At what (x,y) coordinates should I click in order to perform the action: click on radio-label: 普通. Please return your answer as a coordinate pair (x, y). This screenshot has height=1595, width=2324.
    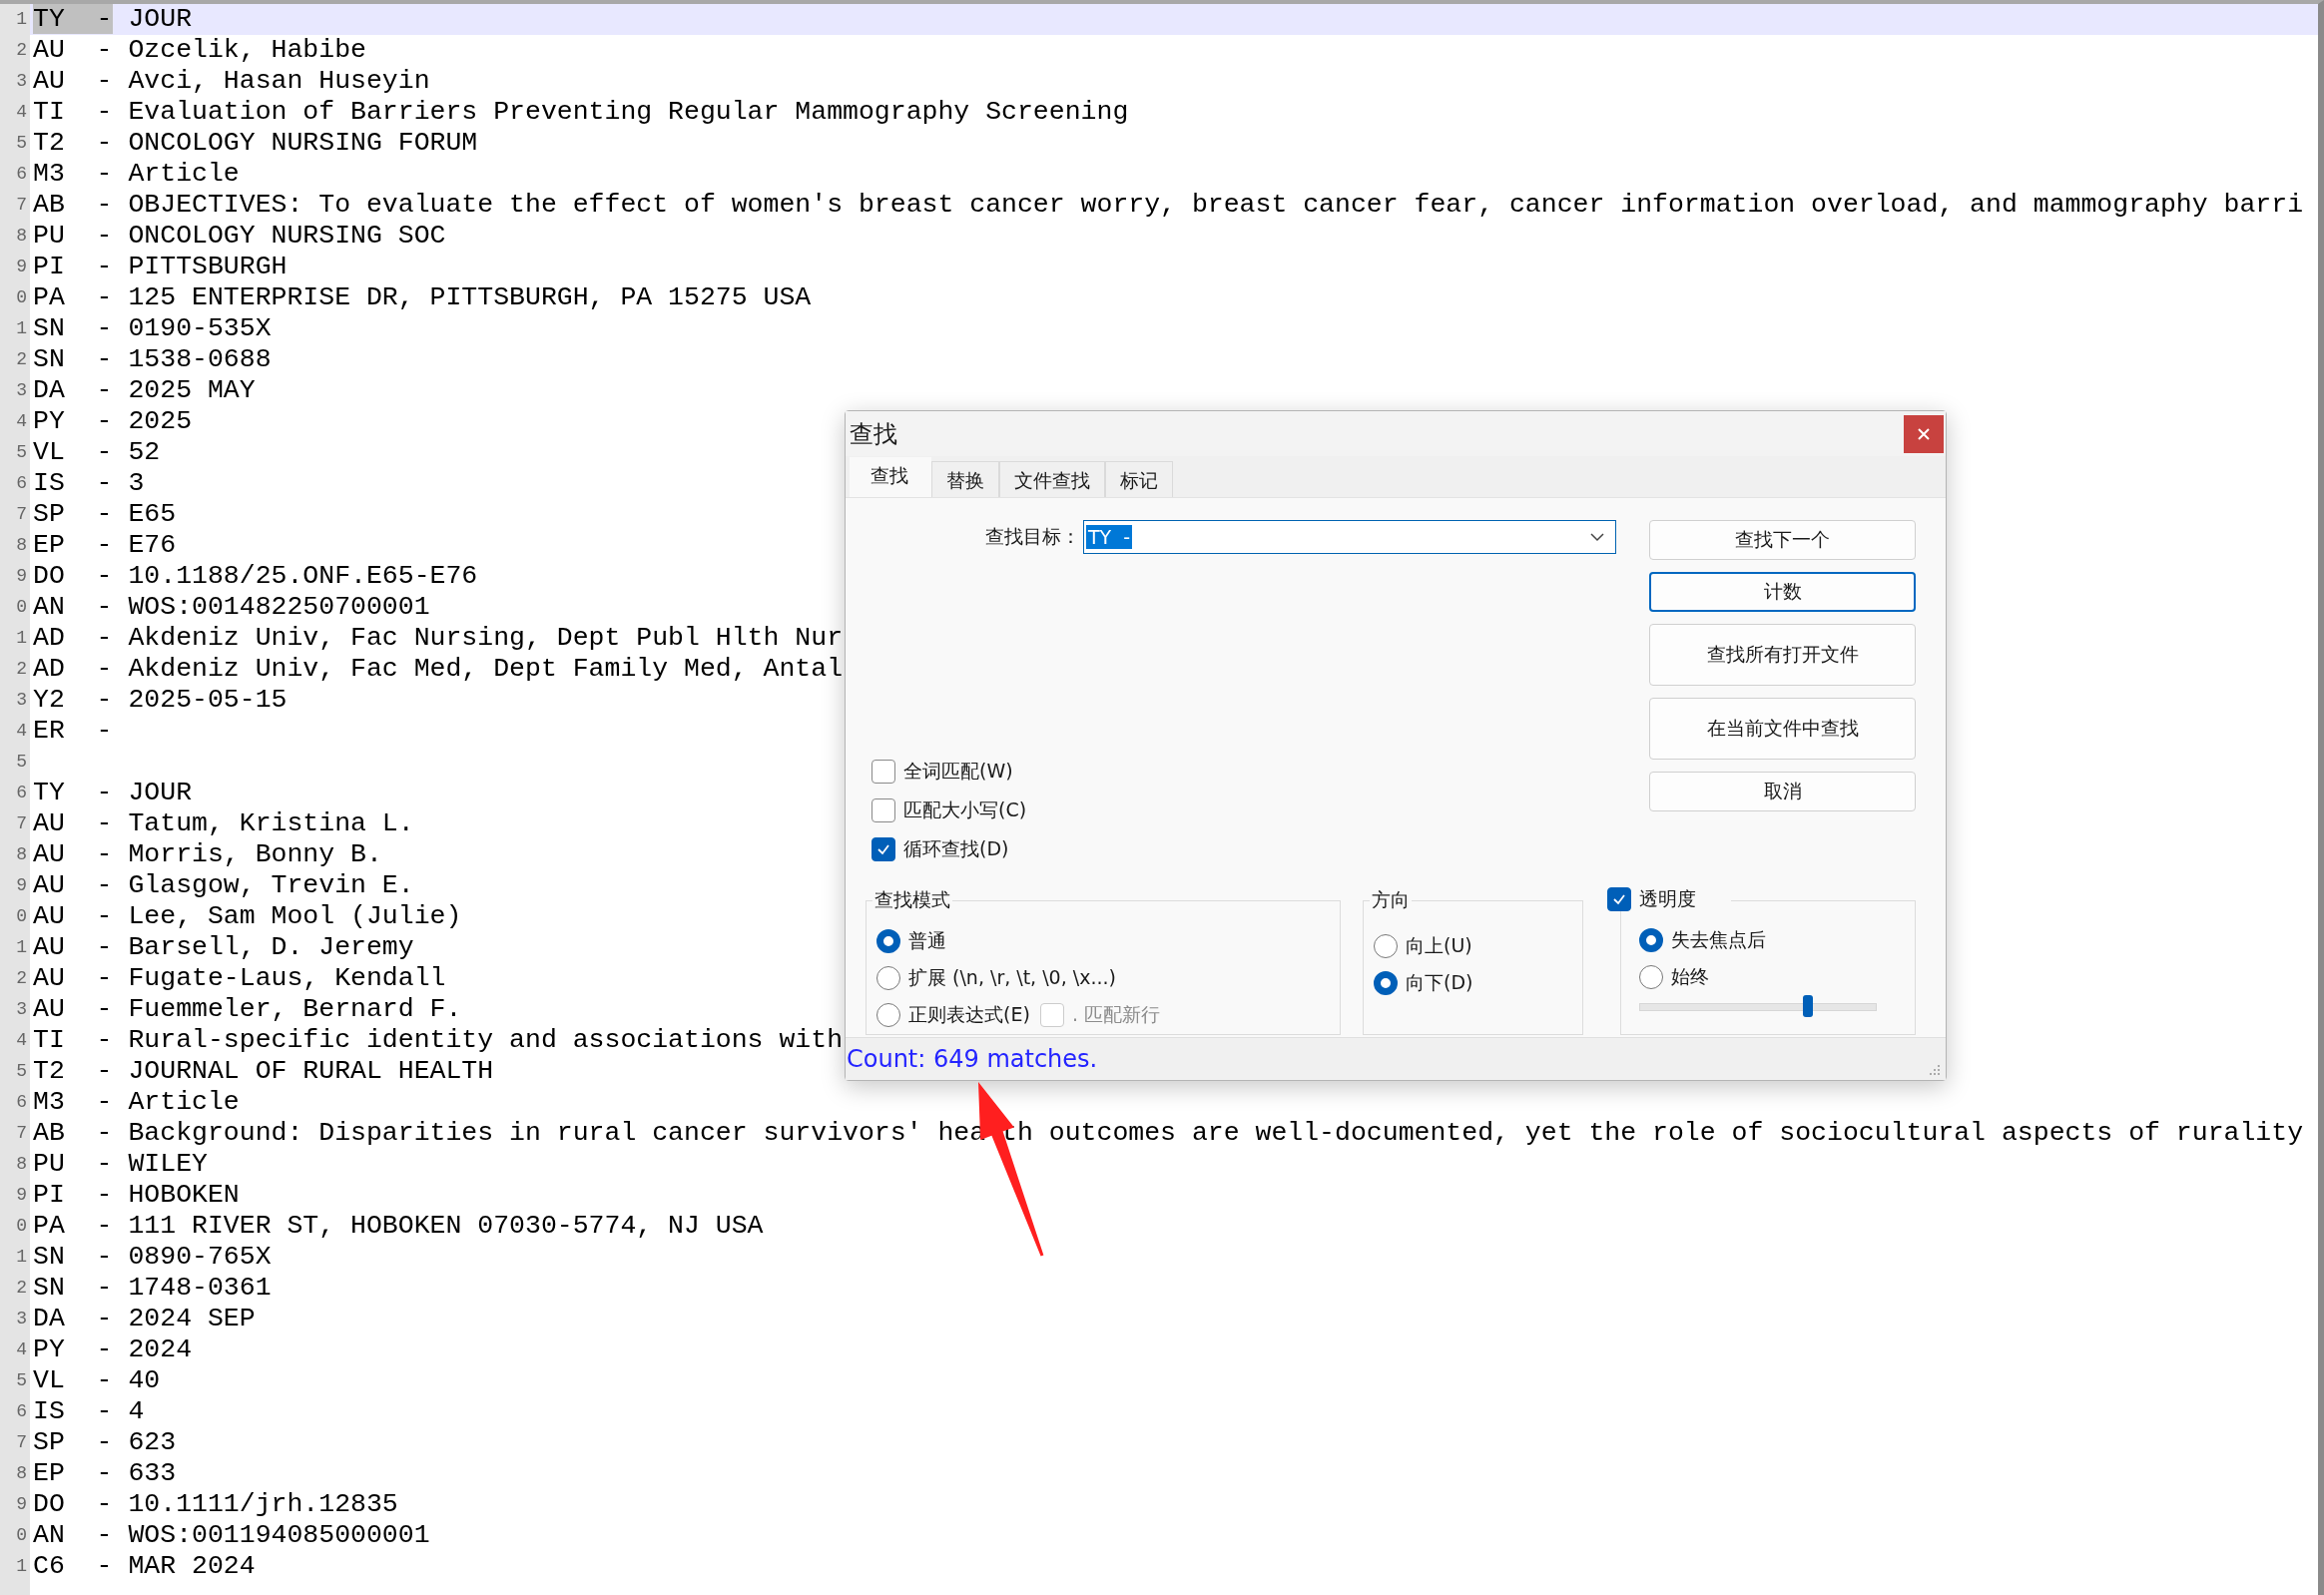
    Looking at the image, I should click on (927, 940).